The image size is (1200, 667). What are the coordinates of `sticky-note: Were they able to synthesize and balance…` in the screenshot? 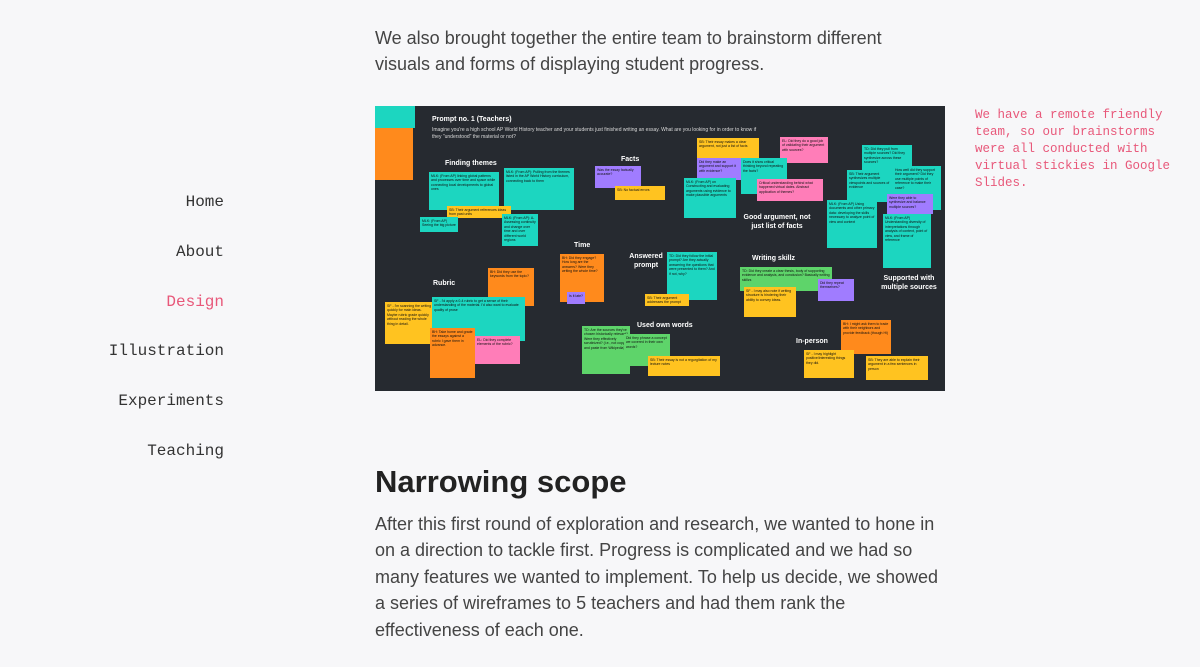 It's located at (910, 204).